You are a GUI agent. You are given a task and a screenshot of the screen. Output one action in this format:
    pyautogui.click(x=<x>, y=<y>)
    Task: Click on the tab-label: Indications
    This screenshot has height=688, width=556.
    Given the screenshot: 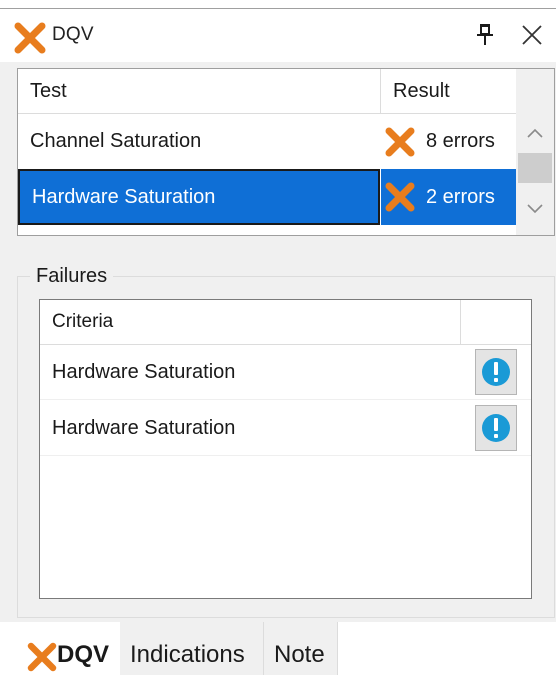 What is the action you would take?
    pyautogui.click(x=187, y=654)
    